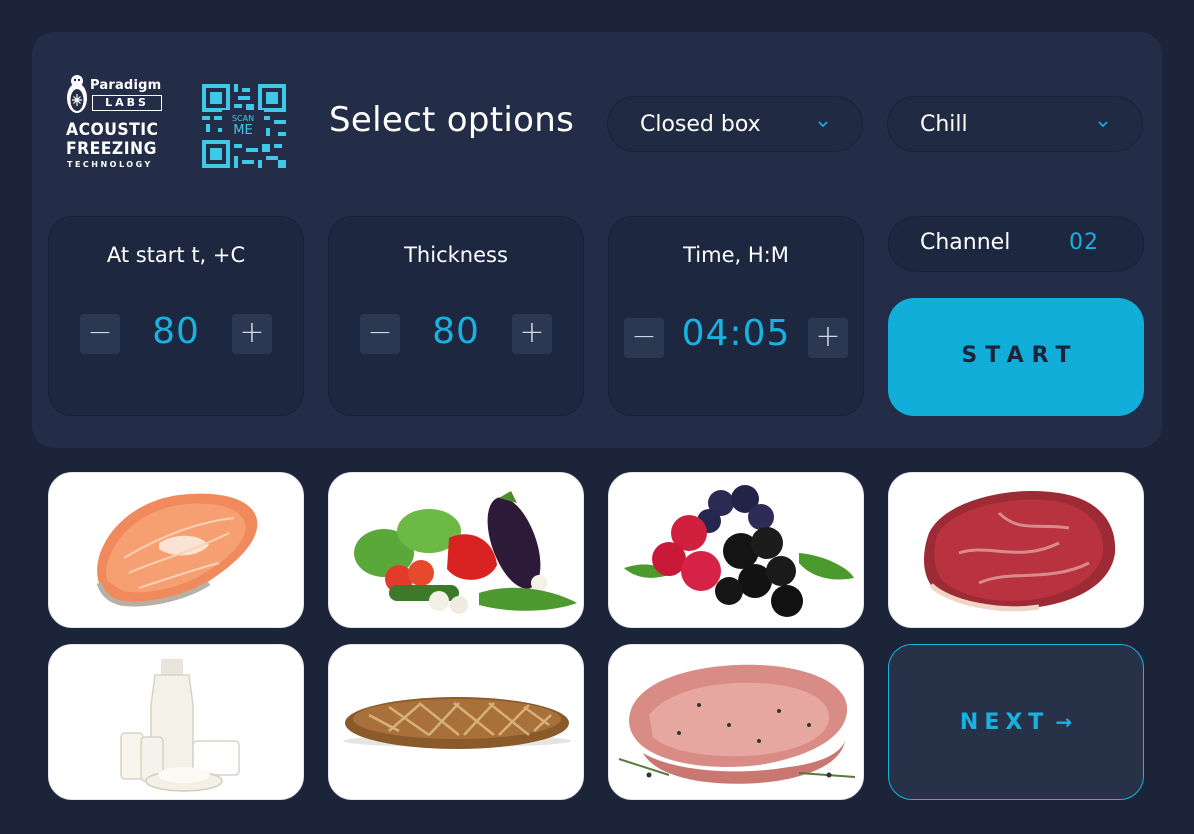  Describe the element at coordinates (736, 255) in the screenshot. I see `time-label: Time, H:M` at that location.